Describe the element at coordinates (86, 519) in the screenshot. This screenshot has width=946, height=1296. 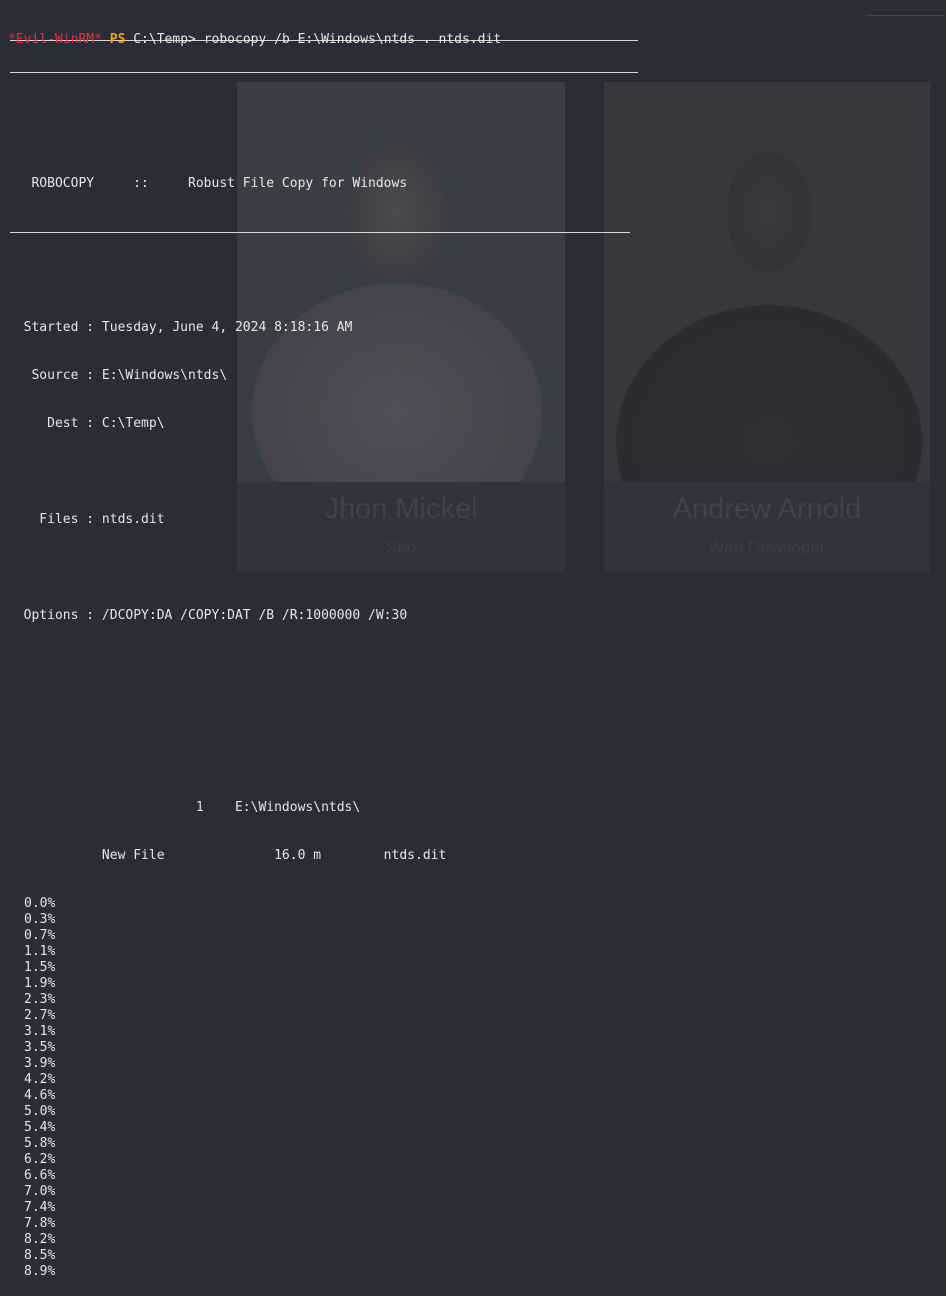
I see `files-line: Files : ntds.dit` at that location.